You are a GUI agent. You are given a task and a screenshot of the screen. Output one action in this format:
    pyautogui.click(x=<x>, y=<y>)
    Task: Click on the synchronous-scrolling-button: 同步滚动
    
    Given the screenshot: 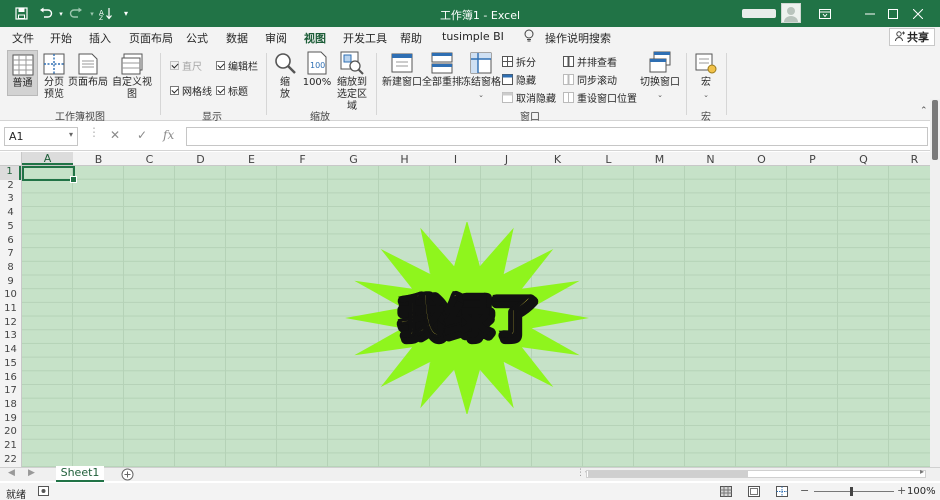 What is the action you would take?
    pyautogui.click(x=590, y=79)
    